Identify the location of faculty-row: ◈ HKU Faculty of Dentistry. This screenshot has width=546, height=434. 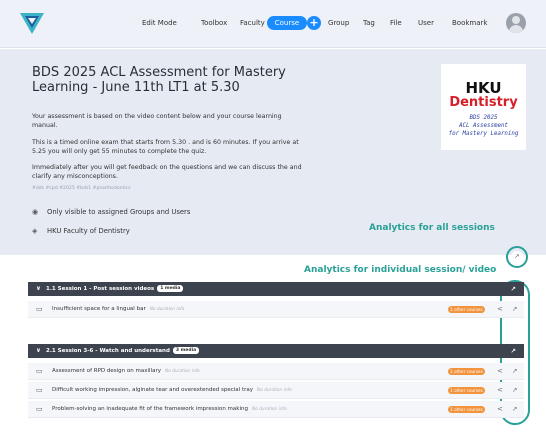
(81, 231).